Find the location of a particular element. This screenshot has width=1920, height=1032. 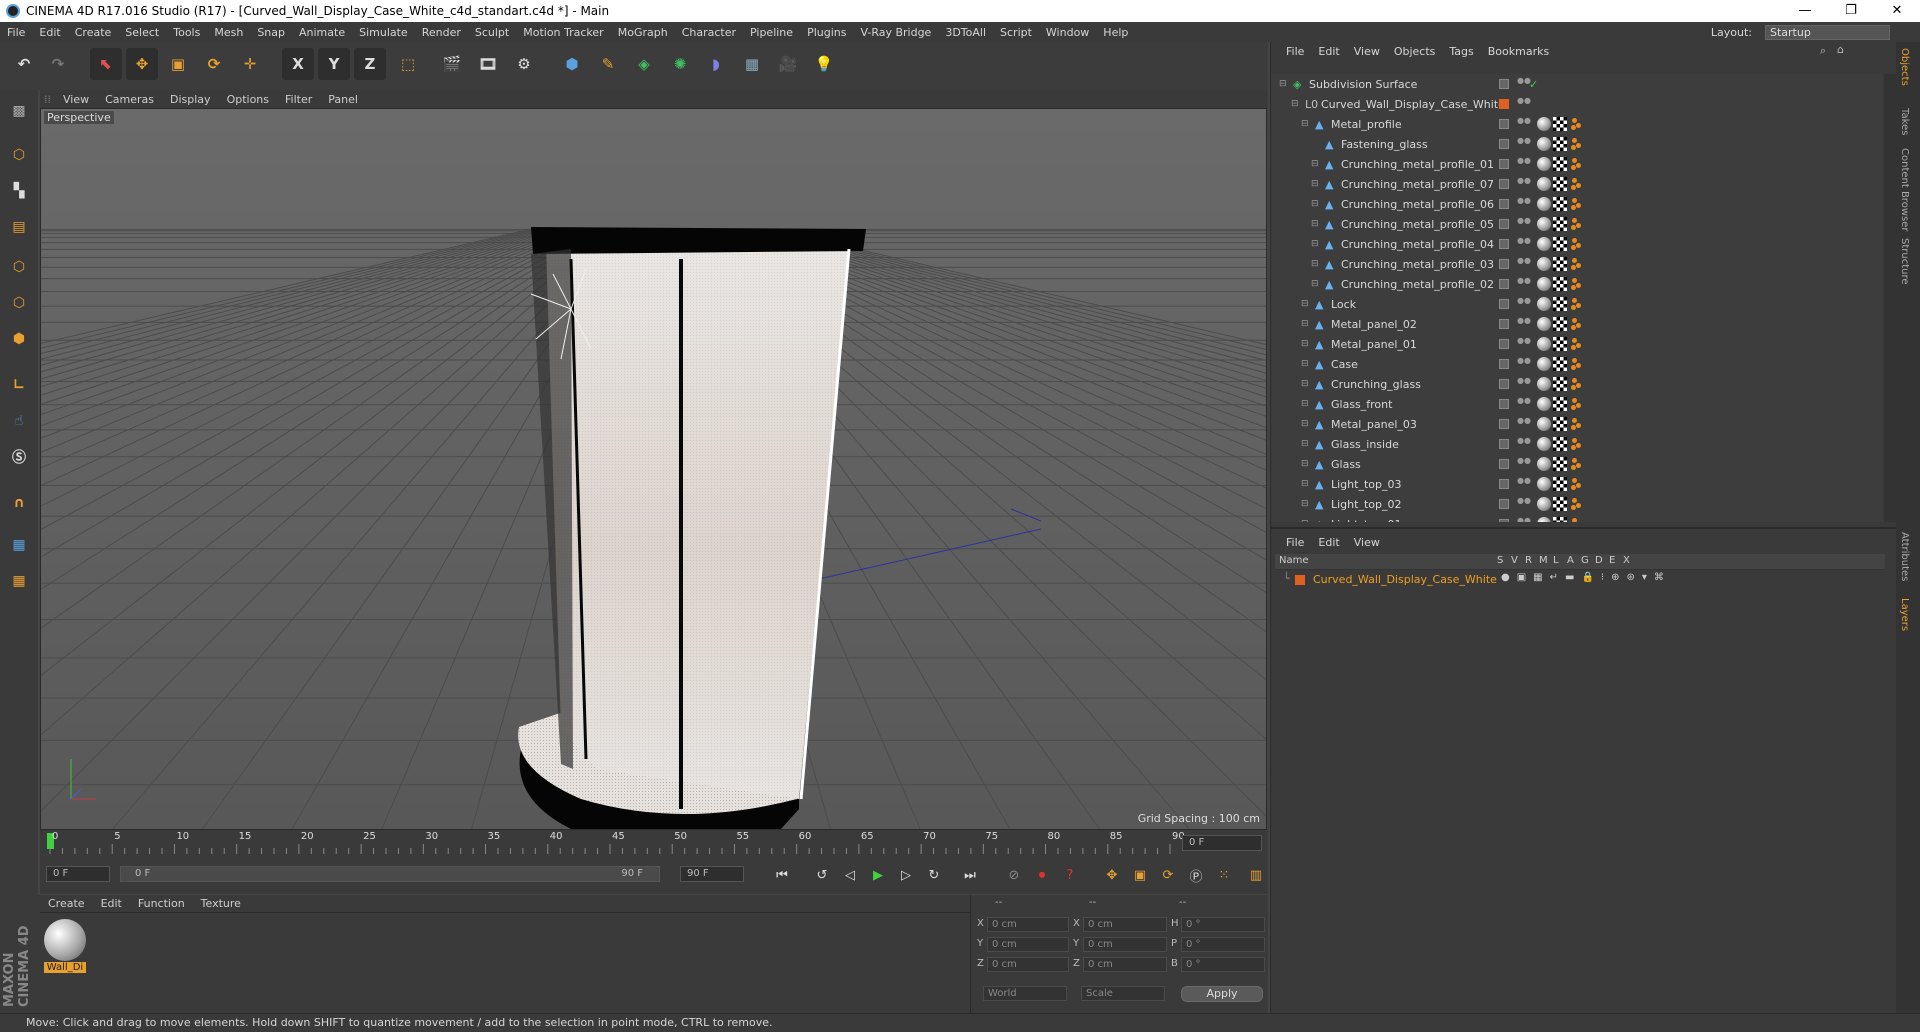

object-row: ⊟ ▲ Light_top_02 ●● is located at coordinates (1577, 504).